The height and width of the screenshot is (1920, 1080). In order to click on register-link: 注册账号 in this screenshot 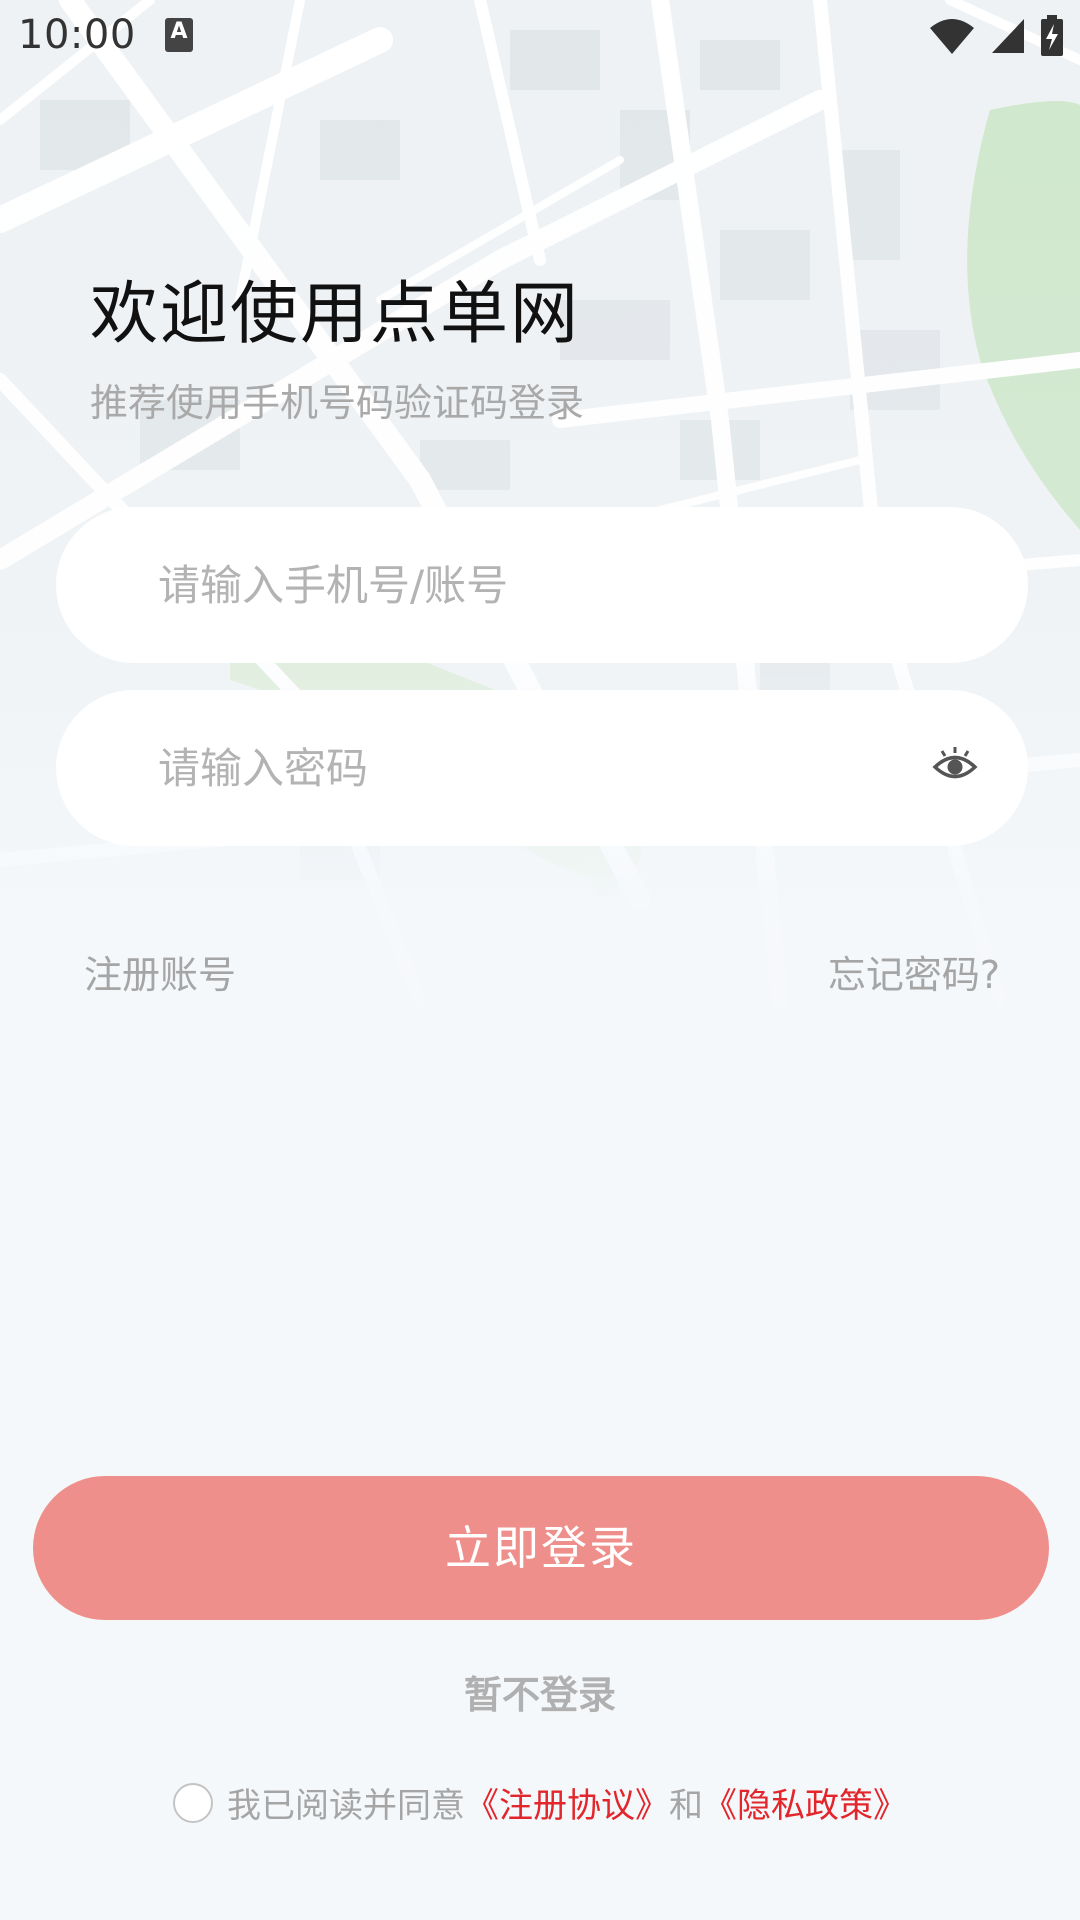, I will do `click(160, 971)`.